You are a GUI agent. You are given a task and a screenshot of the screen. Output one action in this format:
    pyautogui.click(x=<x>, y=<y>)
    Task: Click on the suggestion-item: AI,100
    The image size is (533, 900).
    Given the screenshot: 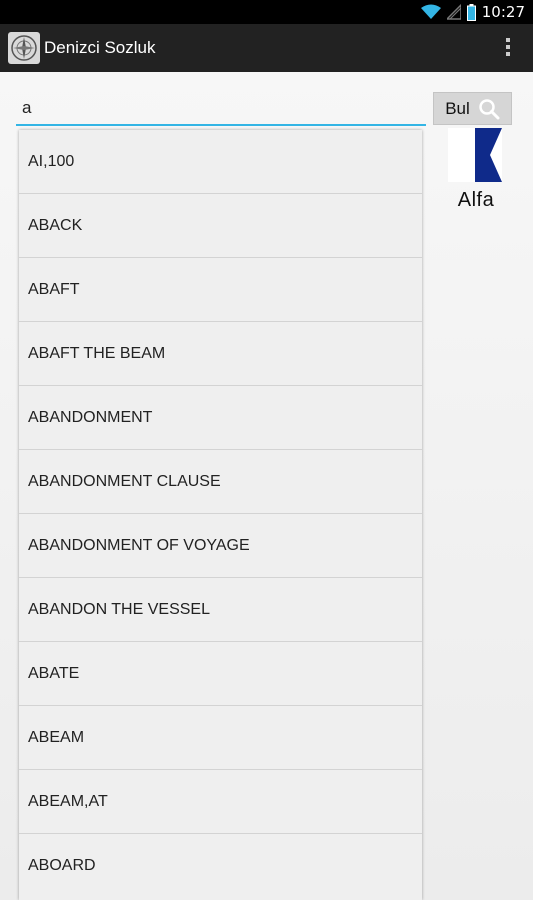 What is the action you would take?
    pyautogui.click(x=220, y=162)
    